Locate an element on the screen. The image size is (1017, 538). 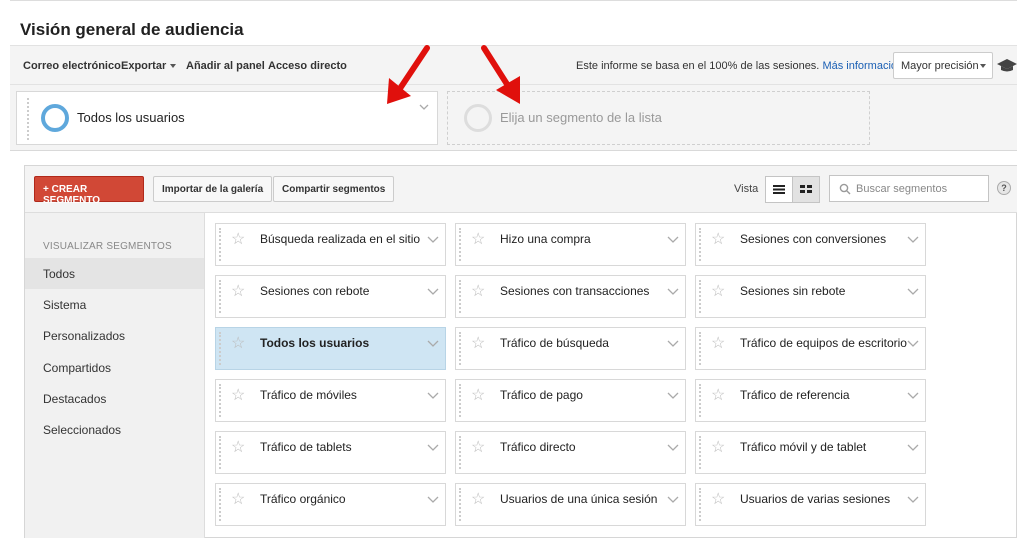
share-segments-button: Compartir segmentos is located at coordinates (334, 189).